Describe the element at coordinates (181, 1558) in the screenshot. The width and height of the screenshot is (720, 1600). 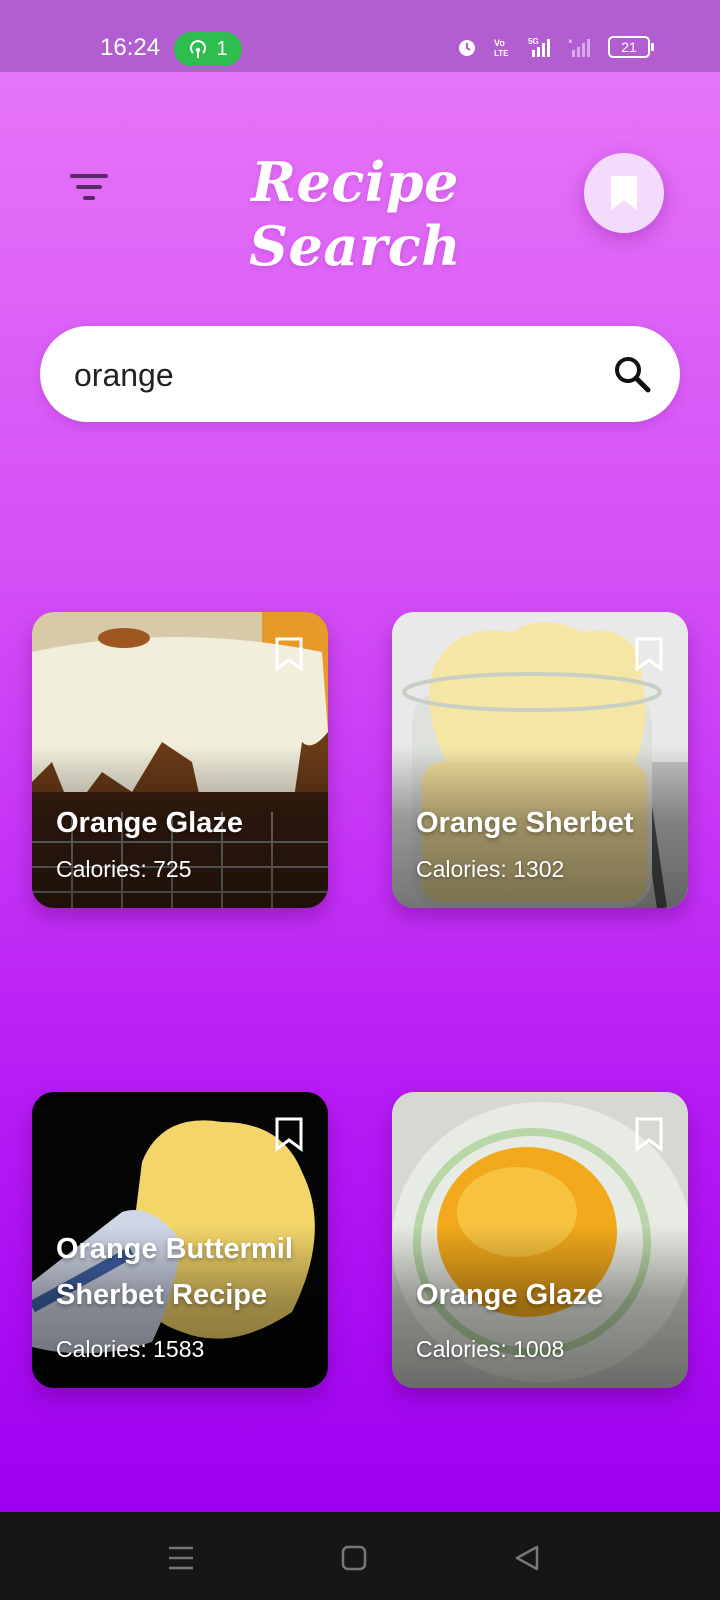
I see `menu-icon` at that location.